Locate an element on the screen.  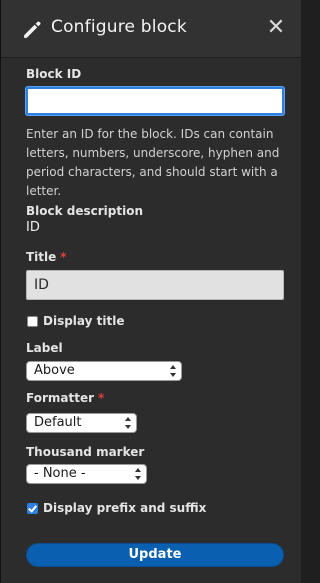
block-description-value: ID is located at coordinates (33, 227).